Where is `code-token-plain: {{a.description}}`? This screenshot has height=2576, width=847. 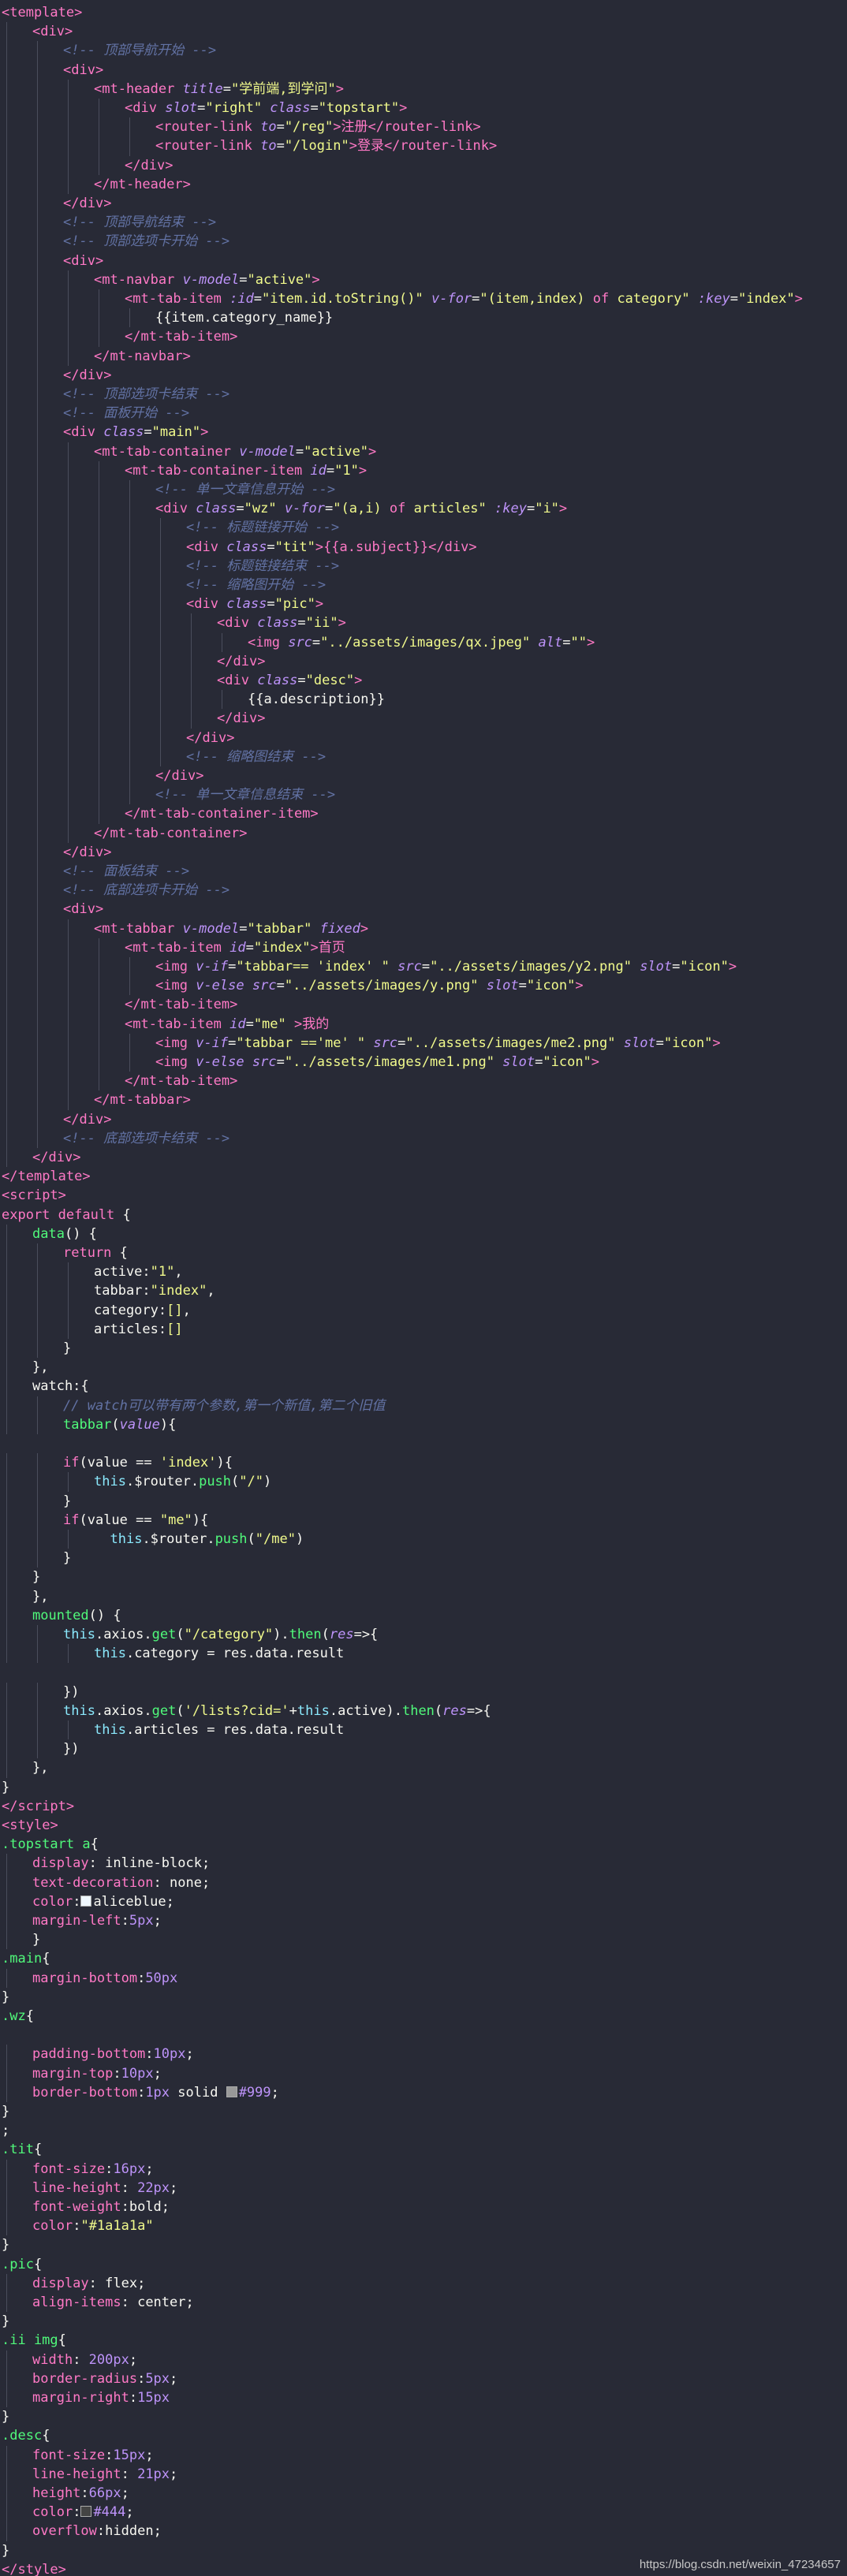 code-token-plain: {{a.description}} is located at coordinates (316, 700).